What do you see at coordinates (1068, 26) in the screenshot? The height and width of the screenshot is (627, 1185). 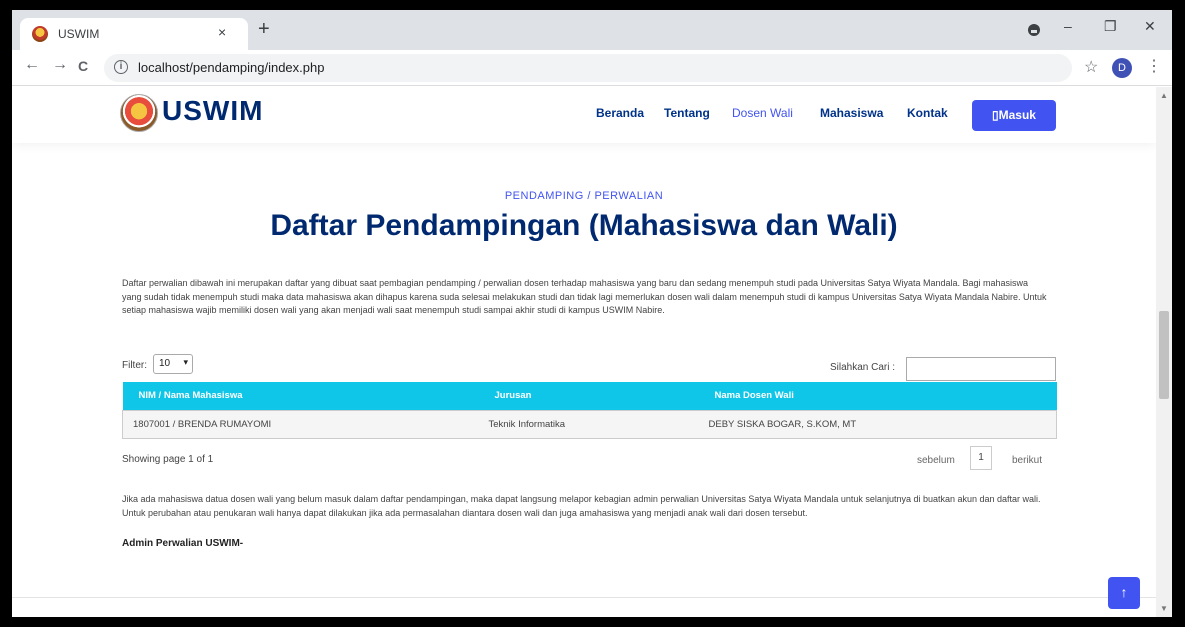 I see `minimize-icon: –` at bounding box center [1068, 26].